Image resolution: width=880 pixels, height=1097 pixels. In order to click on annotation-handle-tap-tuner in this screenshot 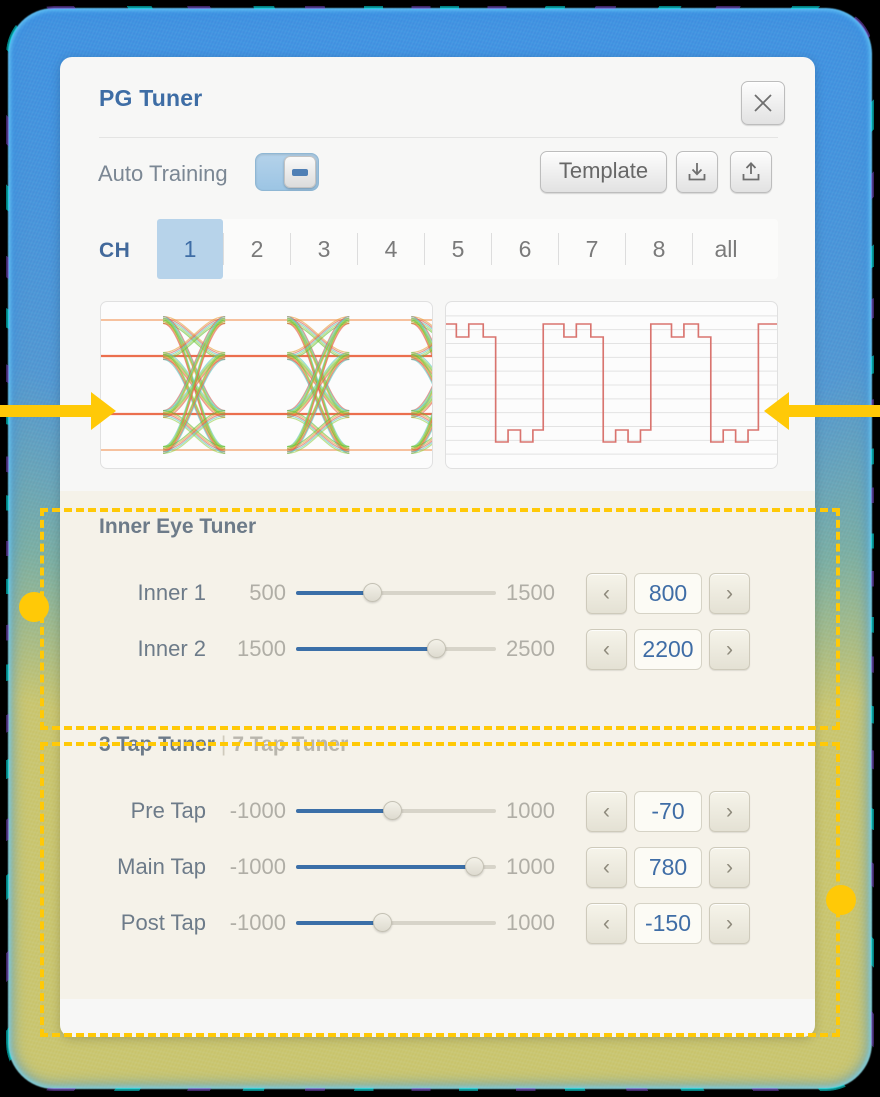, I will do `click(841, 900)`.